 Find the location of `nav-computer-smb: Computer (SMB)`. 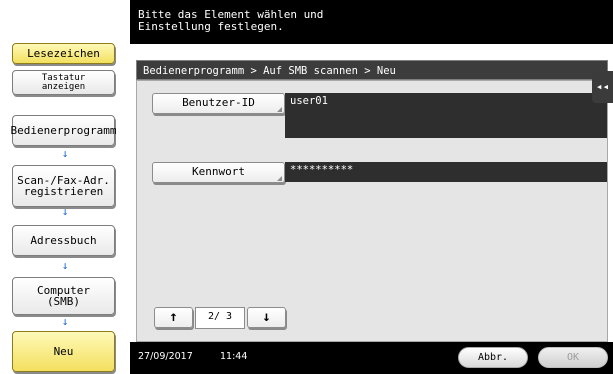

nav-computer-smb: Computer (SMB) is located at coordinates (63, 296).